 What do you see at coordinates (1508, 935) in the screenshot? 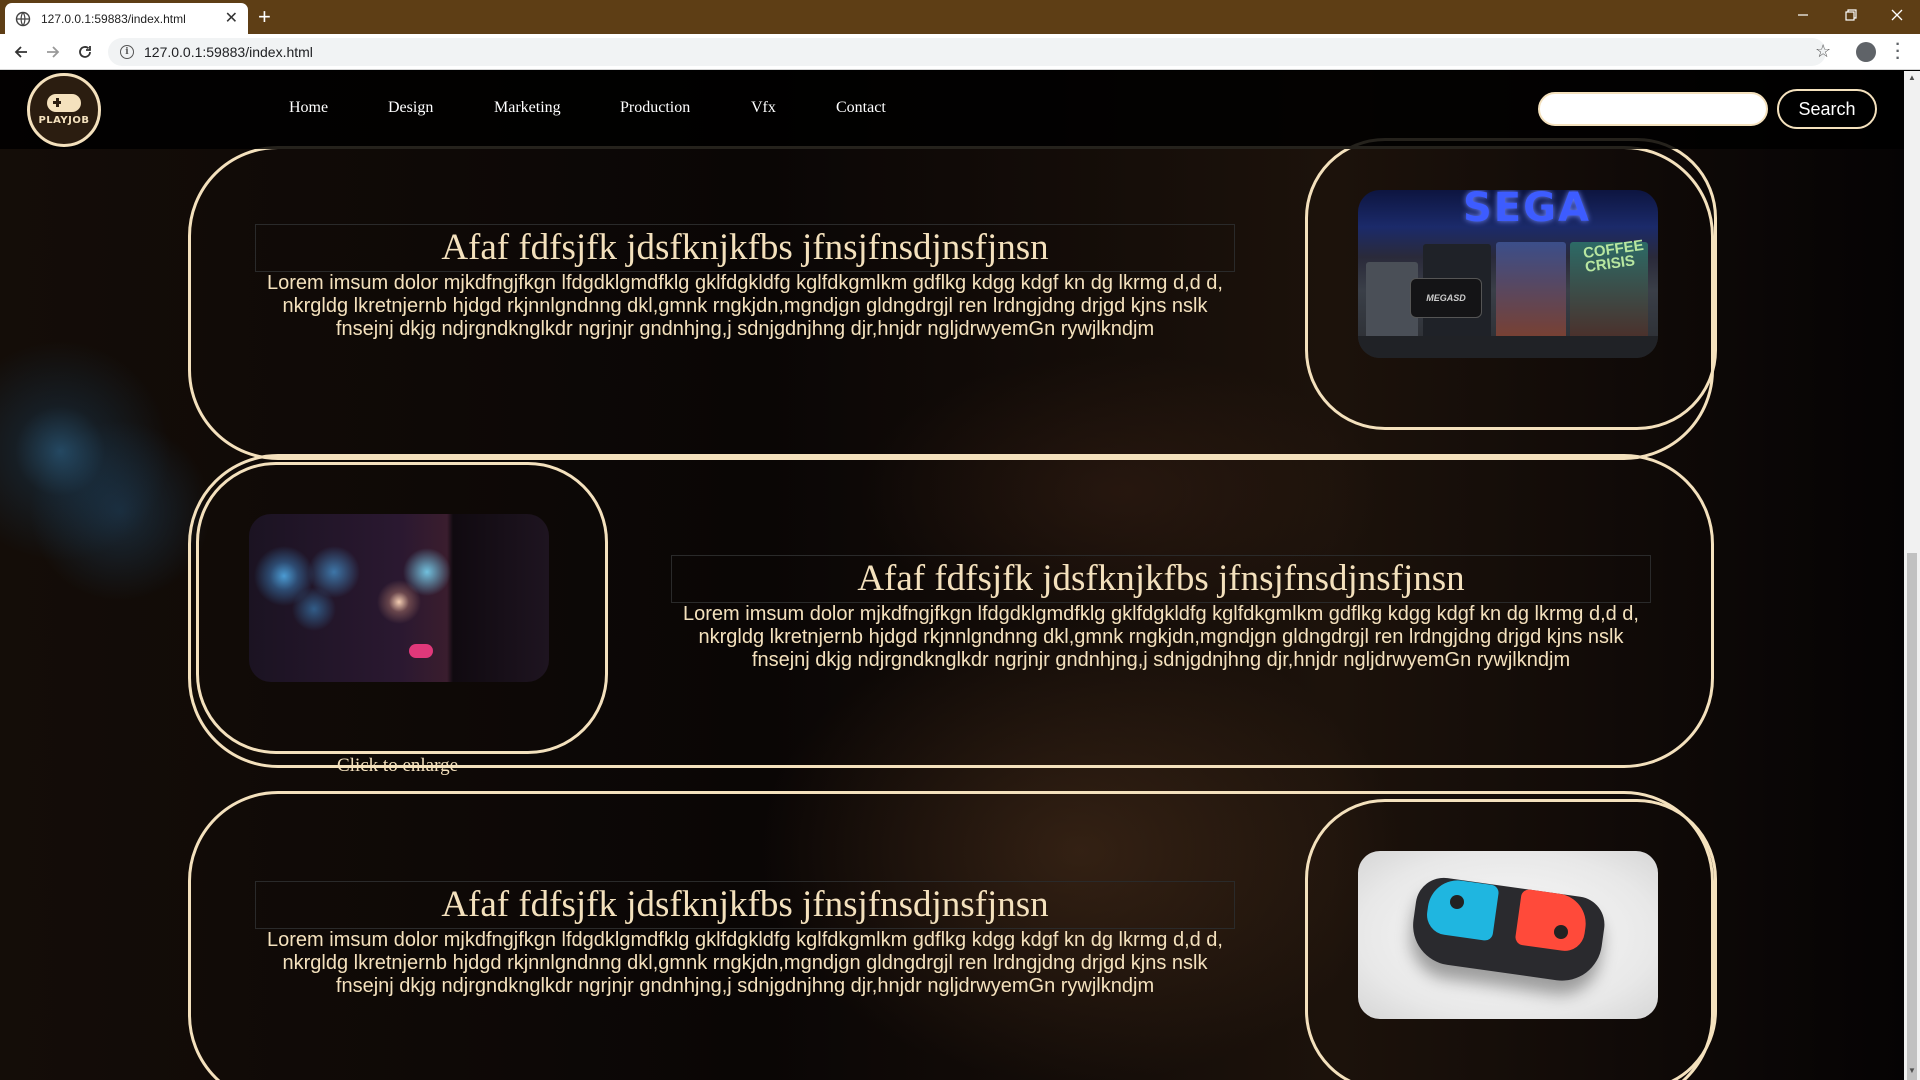
I see `card-3-image` at bounding box center [1508, 935].